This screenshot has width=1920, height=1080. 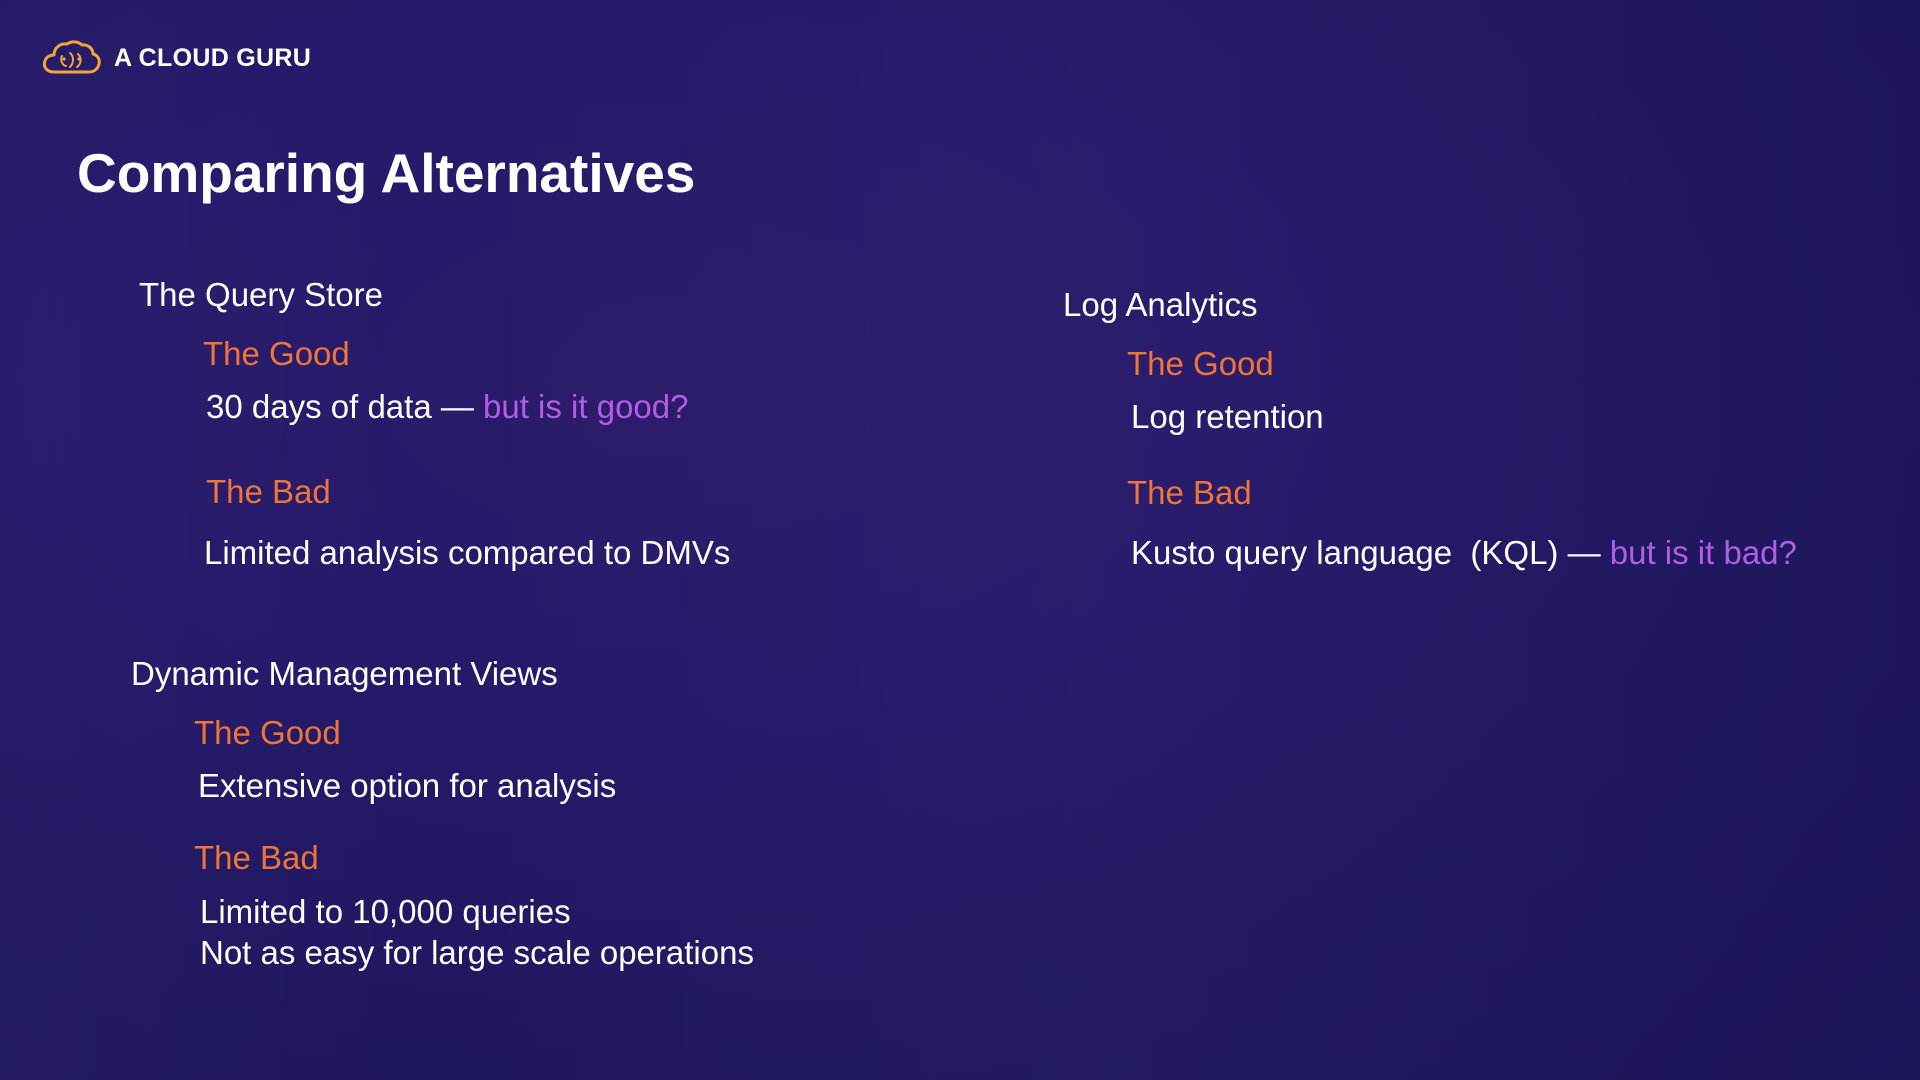 I want to click on log-analytics-bad-label: The Bad, so click(x=1189, y=492).